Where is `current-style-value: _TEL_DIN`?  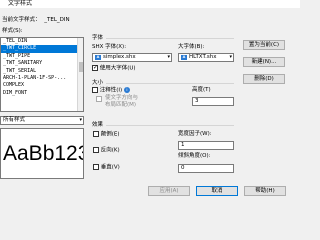 current-style-value: _TEL_DIN is located at coordinates (57, 20).